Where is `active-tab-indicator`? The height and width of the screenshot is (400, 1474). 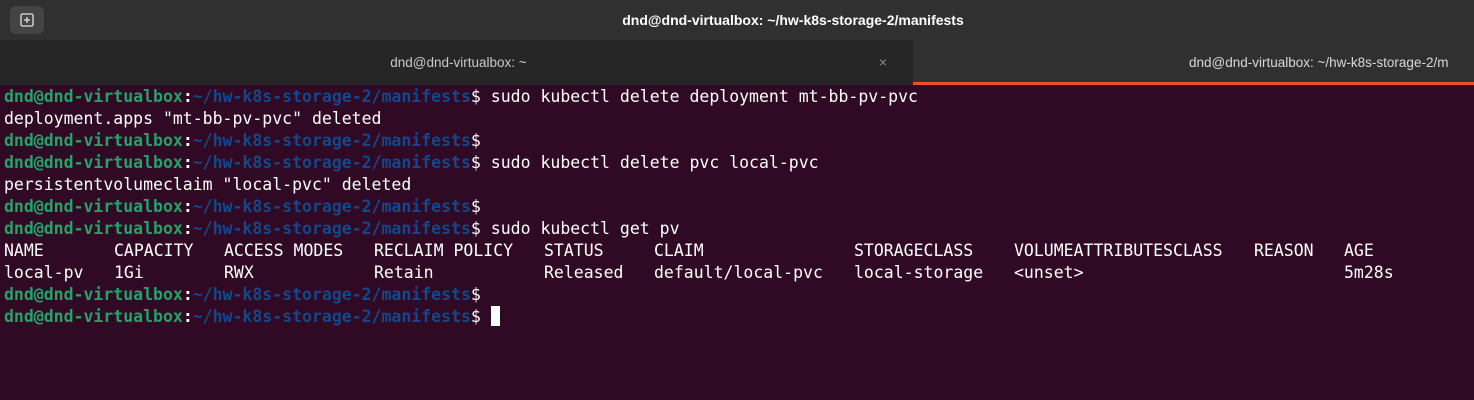 active-tab-indicator is located at coordinates (1193, 83).